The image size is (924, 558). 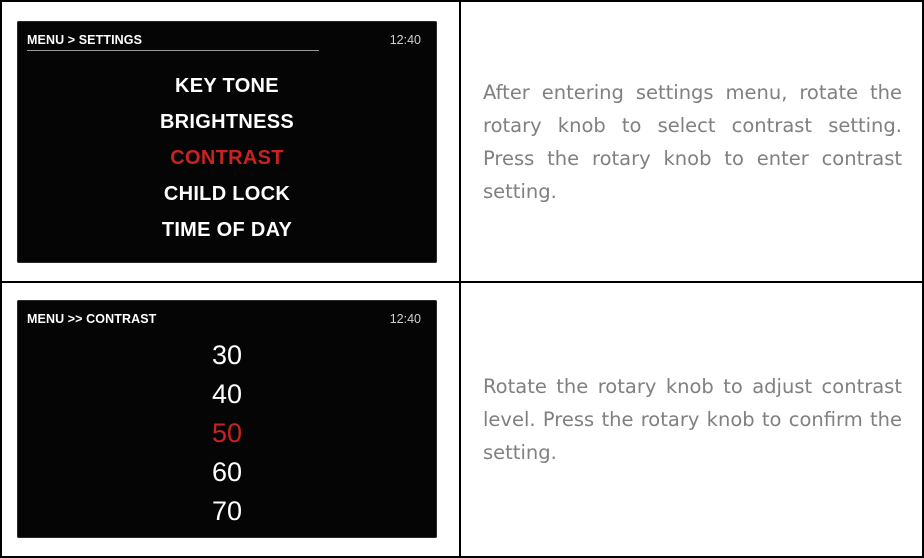 I want to click on contrast-value-60: 60, so click(x=227, y=472).